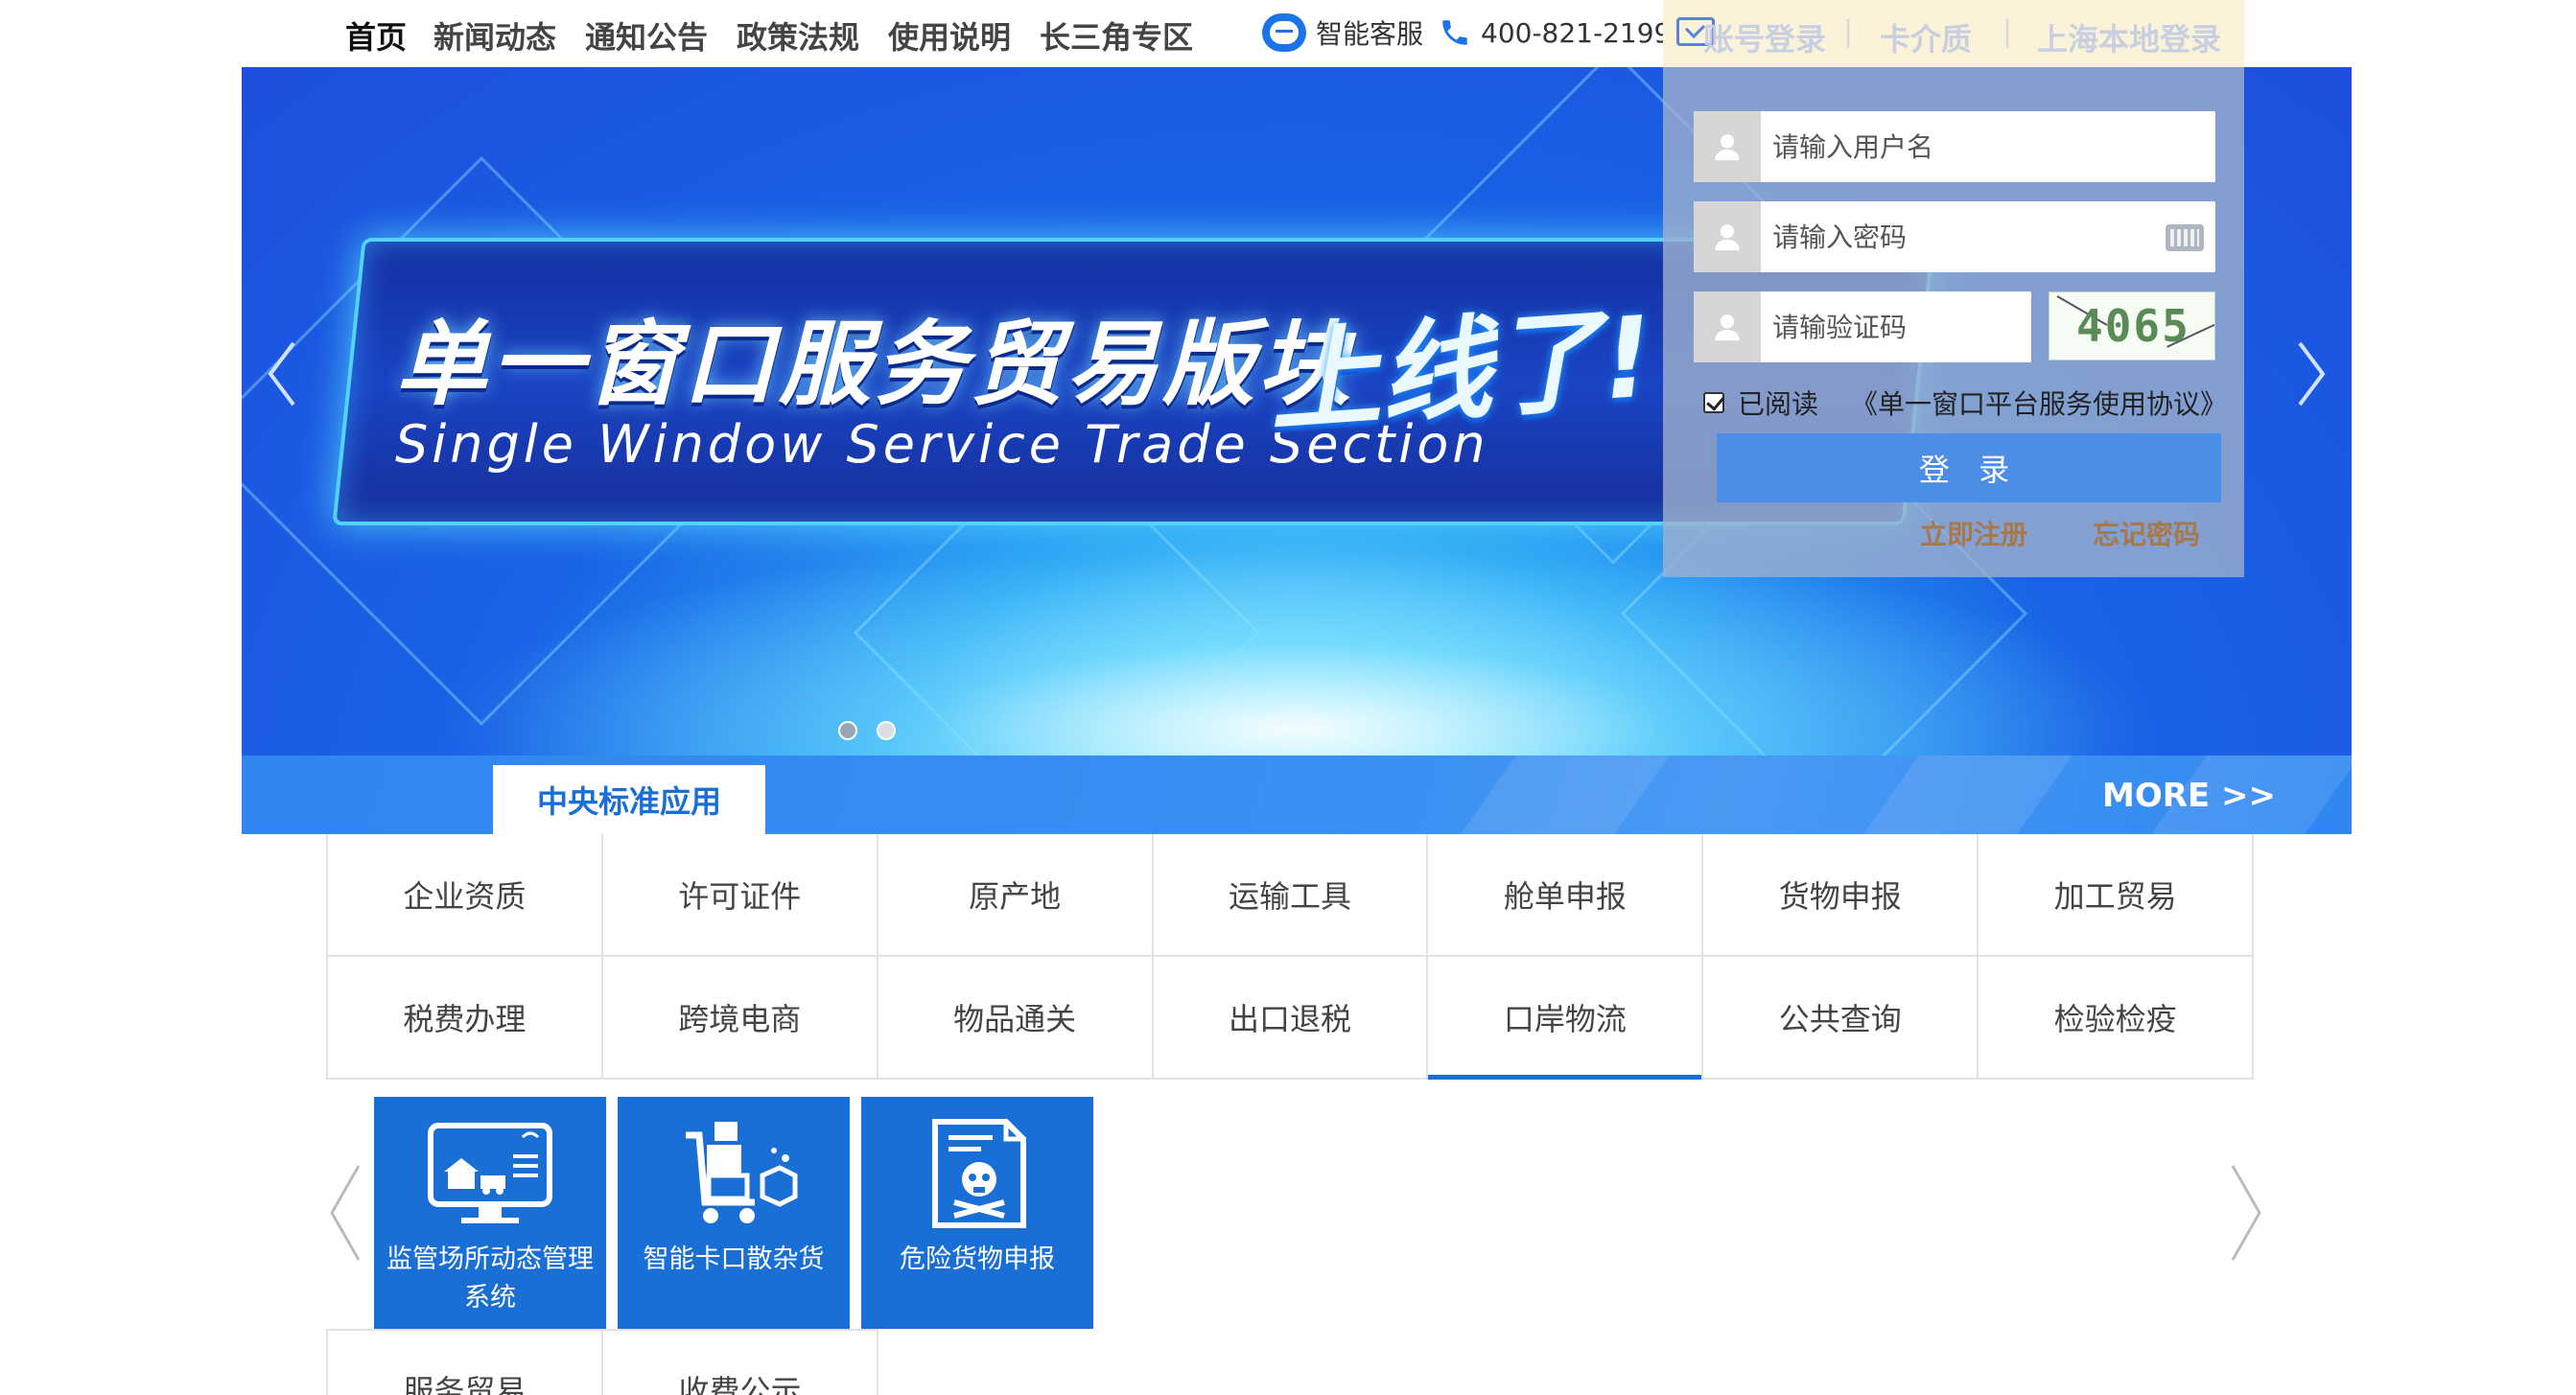 The image size is (2576, 1395). What do you see at coordinates (2117, 894) in the screenshot?
I see `category-processing-trade: 加工贸易` at bounding box center [2117, 894].